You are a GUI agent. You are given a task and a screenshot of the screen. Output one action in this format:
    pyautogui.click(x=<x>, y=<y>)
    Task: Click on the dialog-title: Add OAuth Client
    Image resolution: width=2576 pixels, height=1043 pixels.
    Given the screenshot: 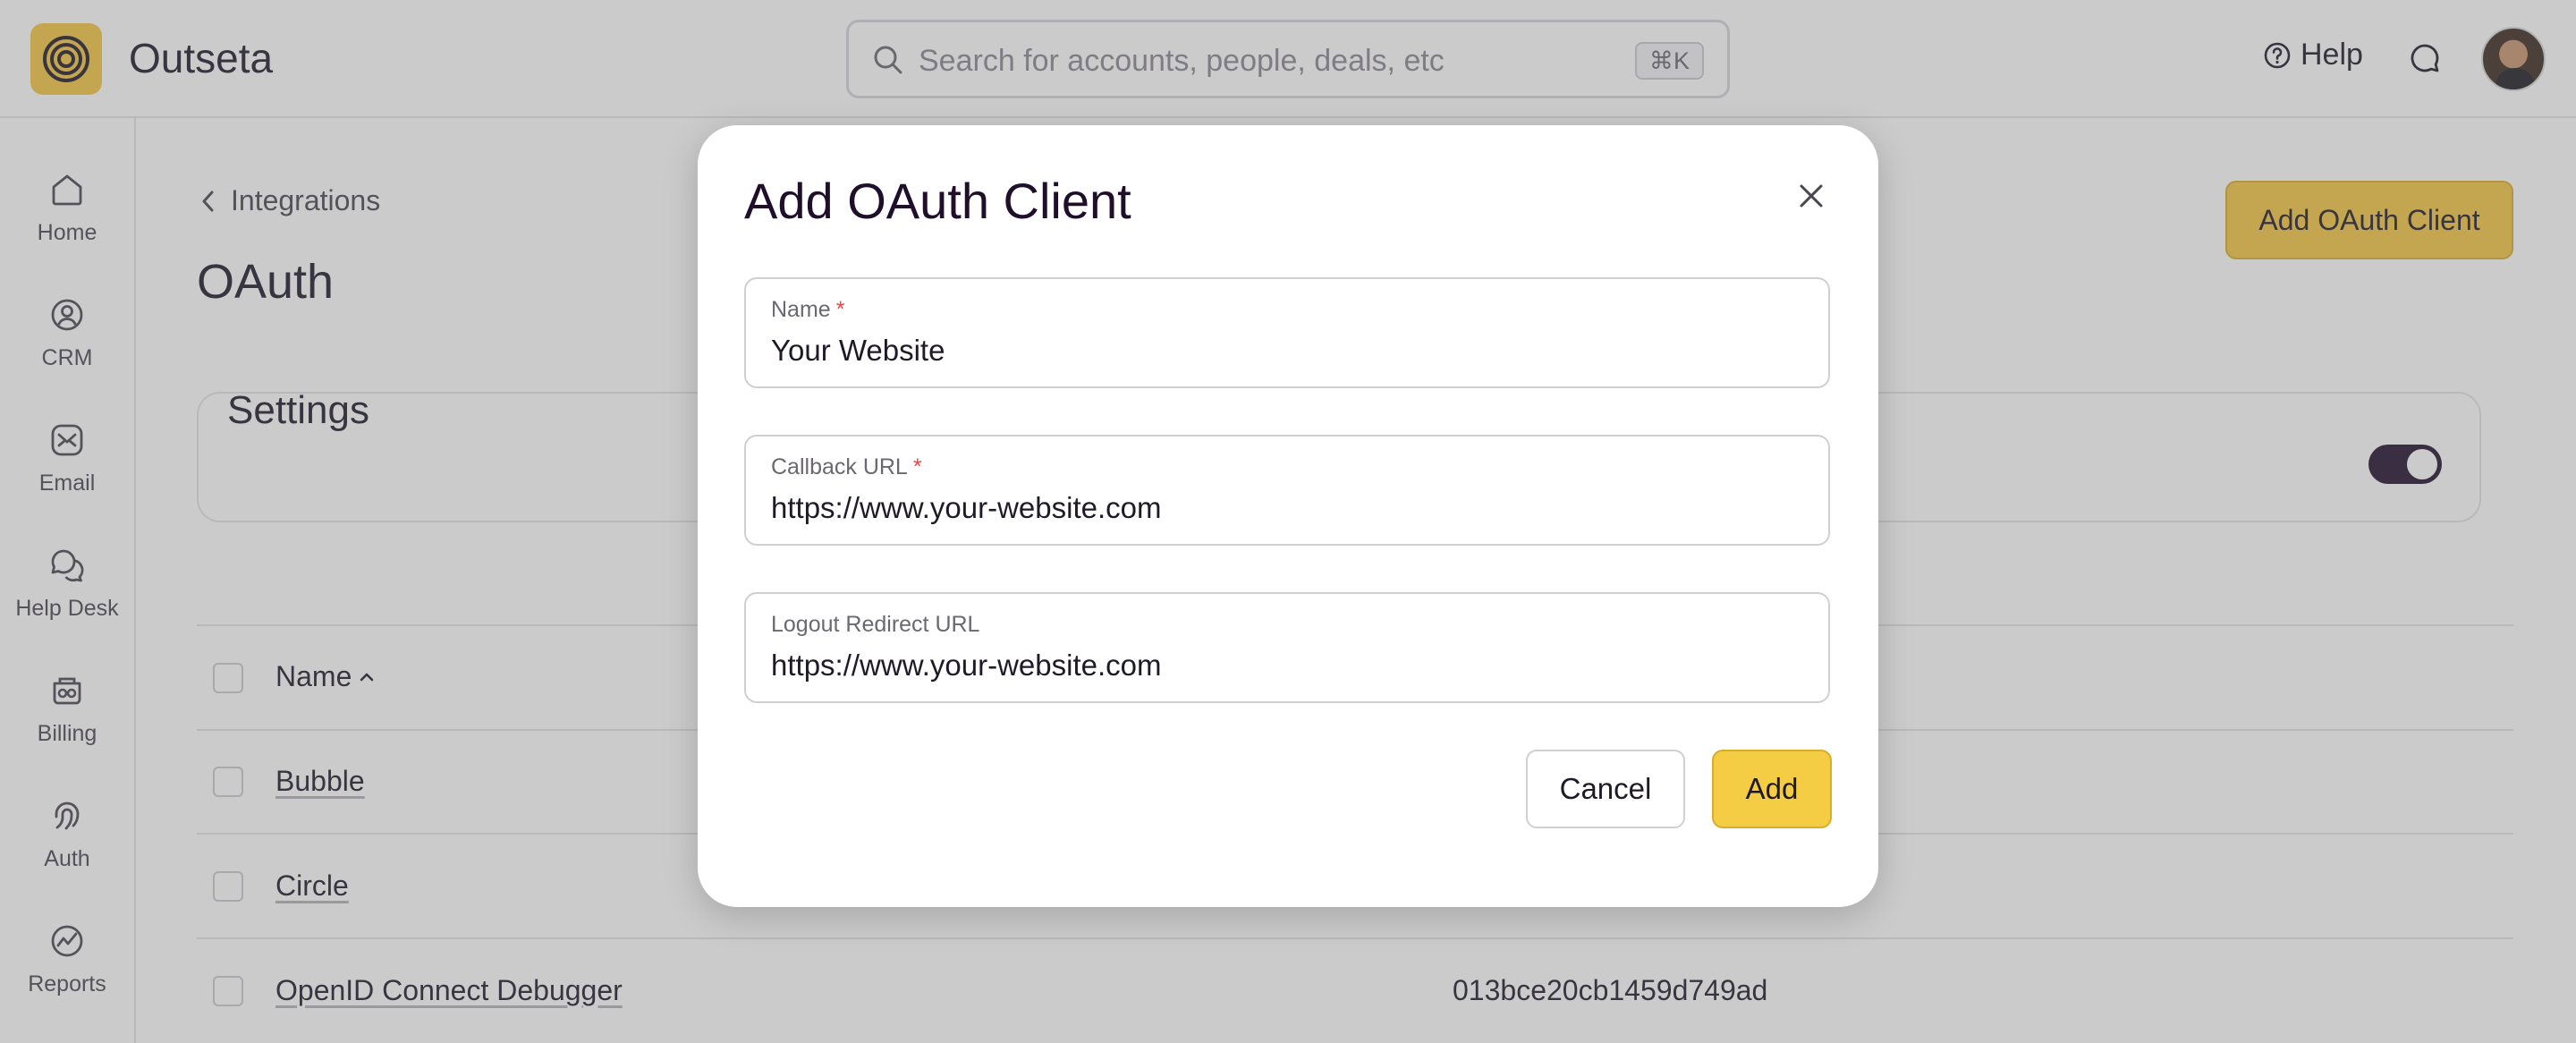 What is the action you would take?
    pyautogui.click(x=937, y=201)
    